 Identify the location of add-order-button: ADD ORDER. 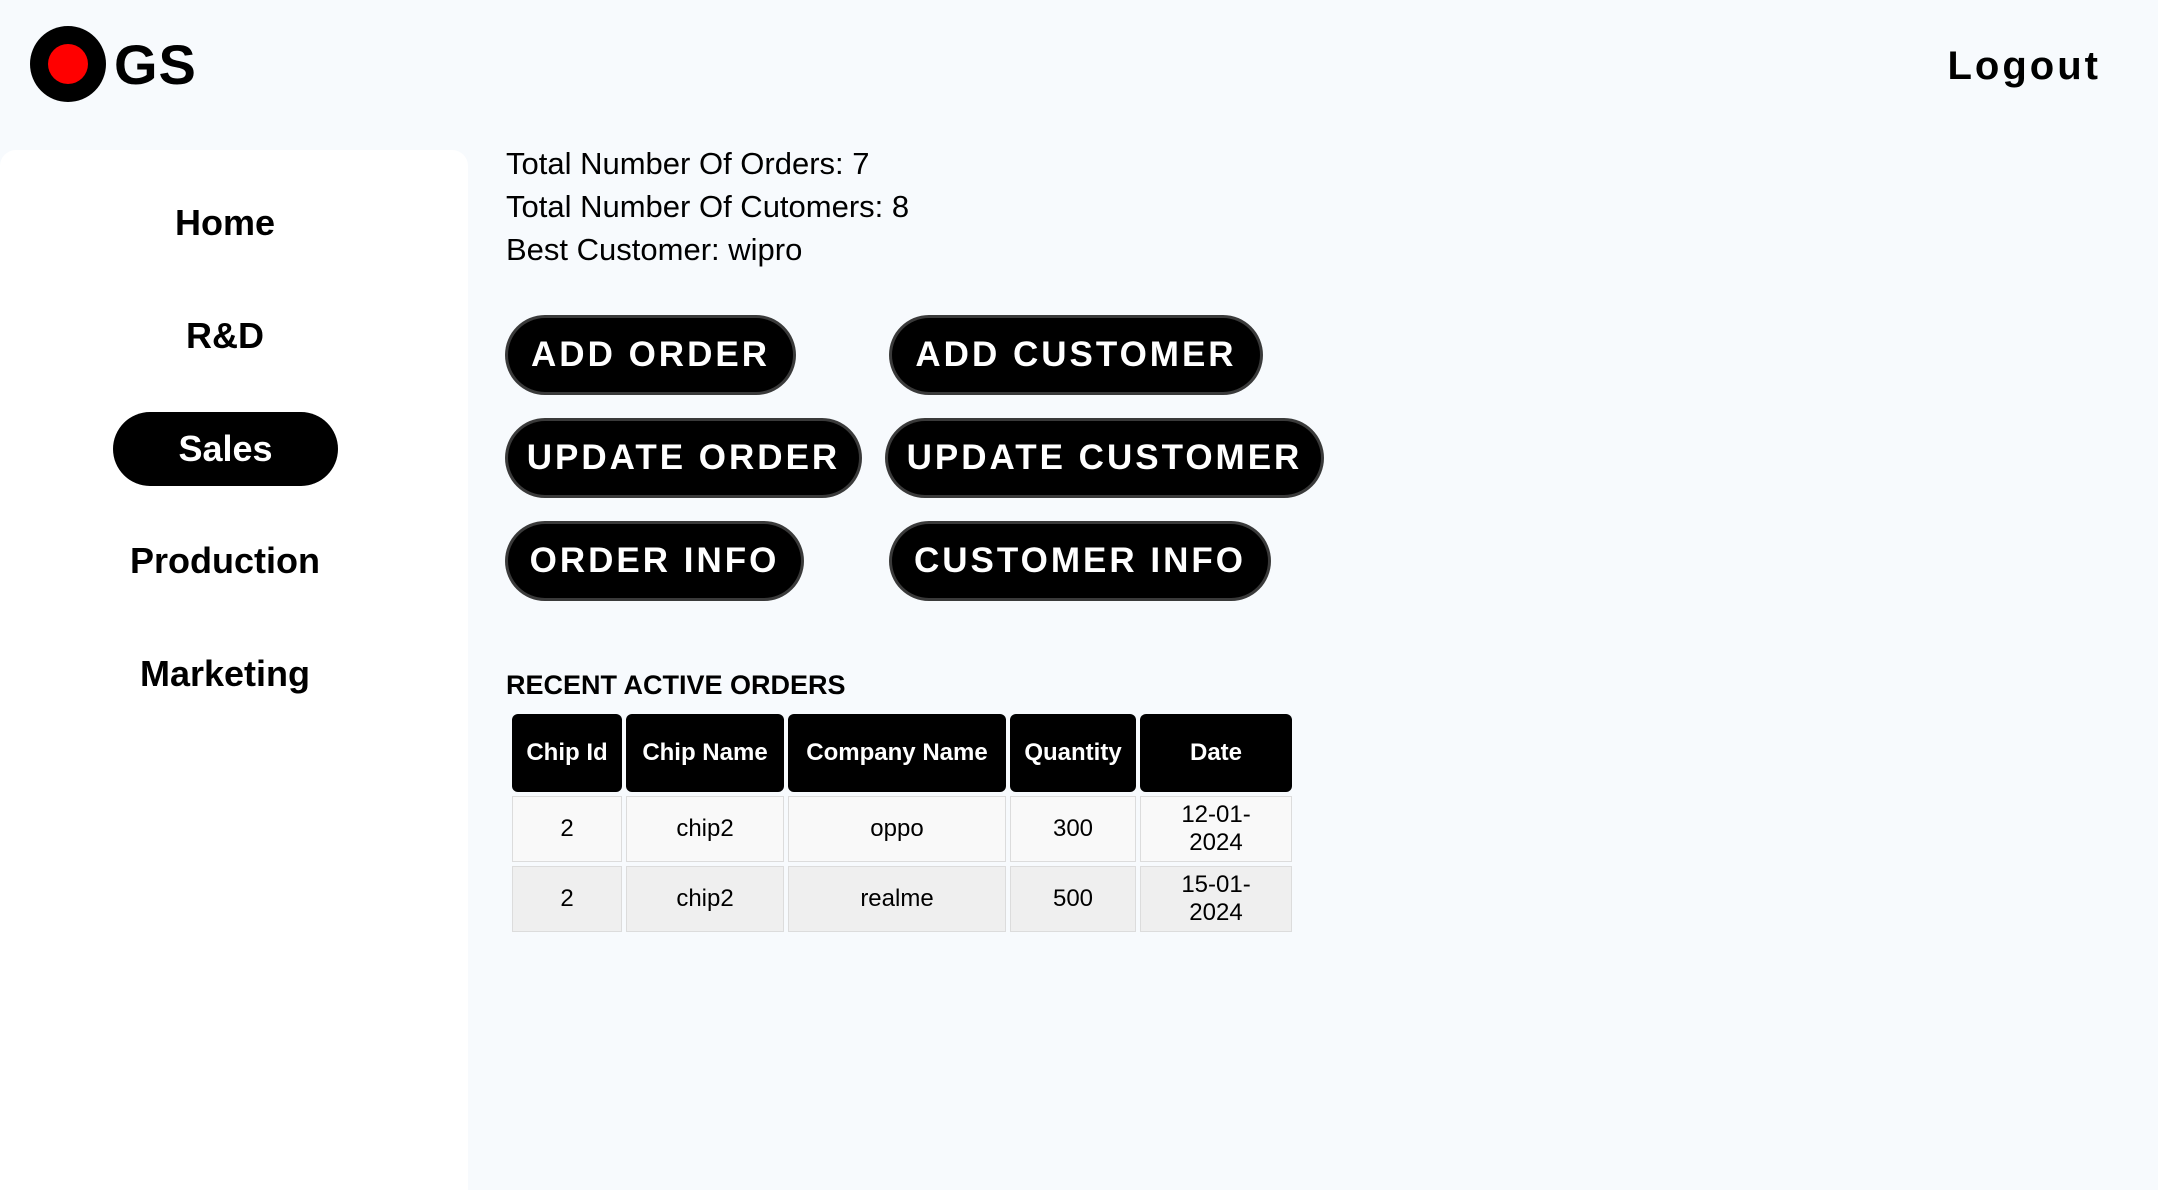
(650, 355).